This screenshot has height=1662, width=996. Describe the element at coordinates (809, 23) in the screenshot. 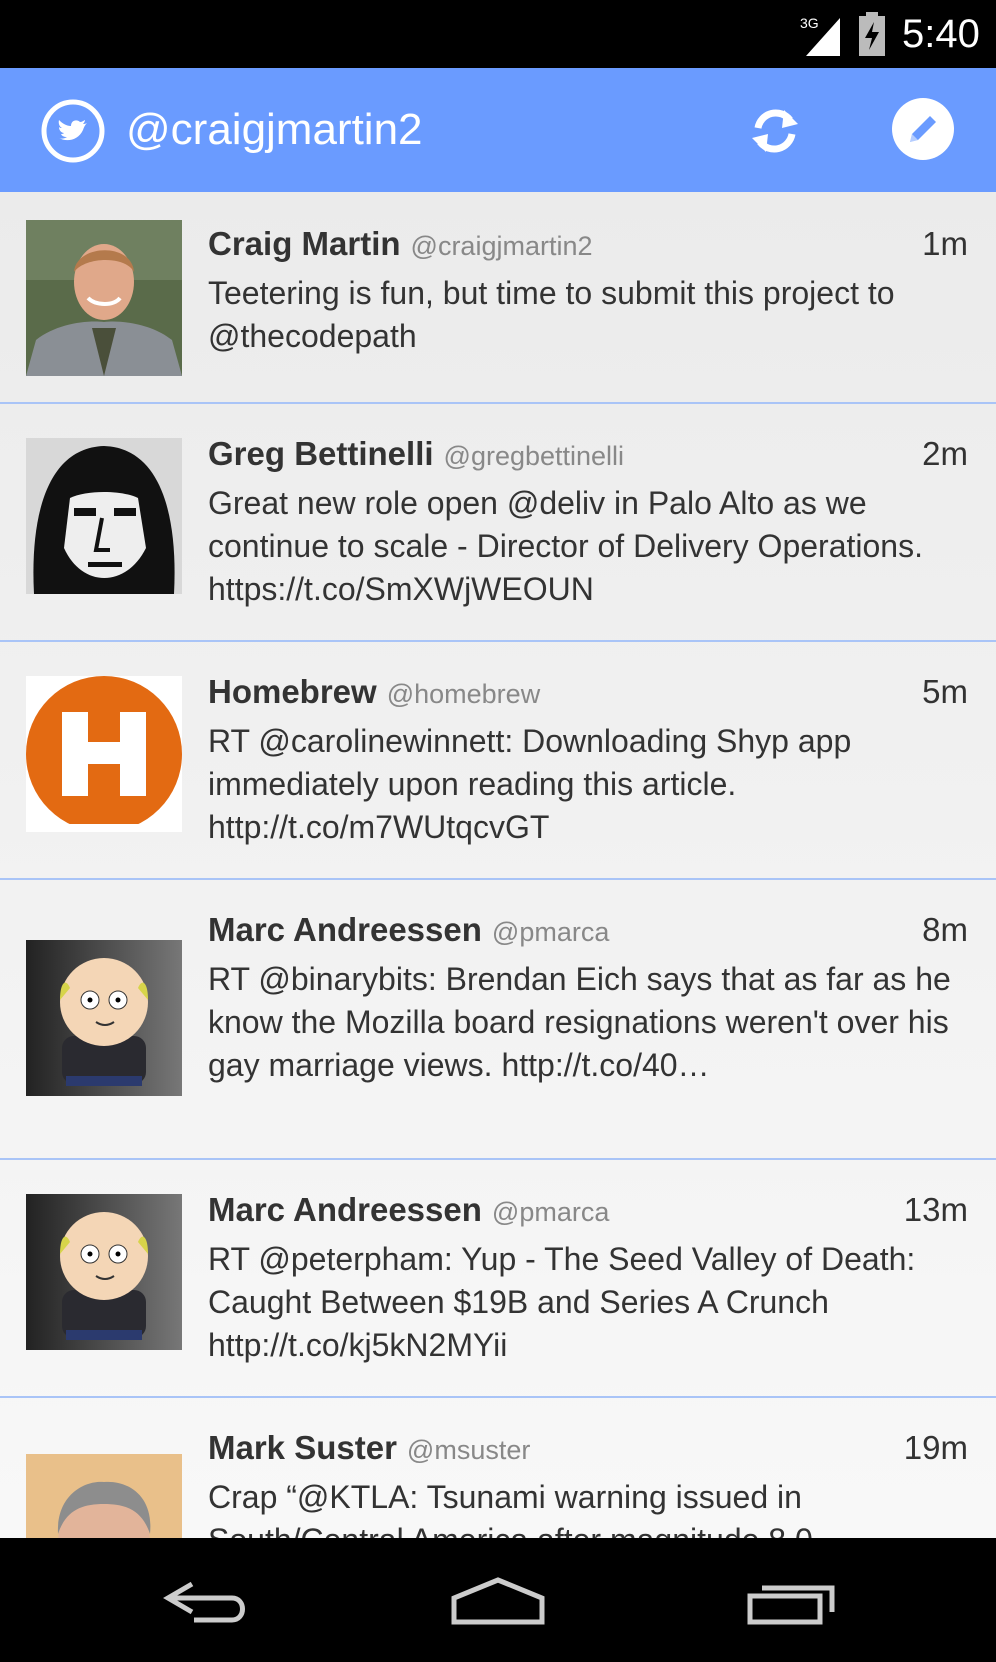

I see `svg-text: 3G` at that location.